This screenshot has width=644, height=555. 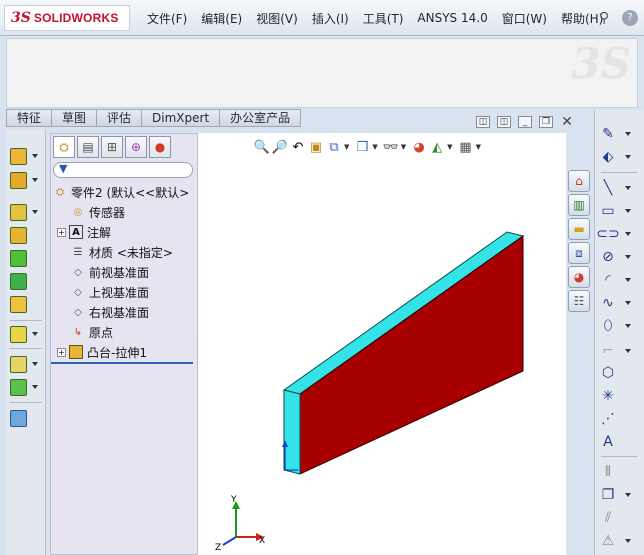 What do you see at coordinates (124, 292) in the screenshot?
I see `tree-item-top-plane: ◇ 上视基准面` at bounding box center [124, 292].